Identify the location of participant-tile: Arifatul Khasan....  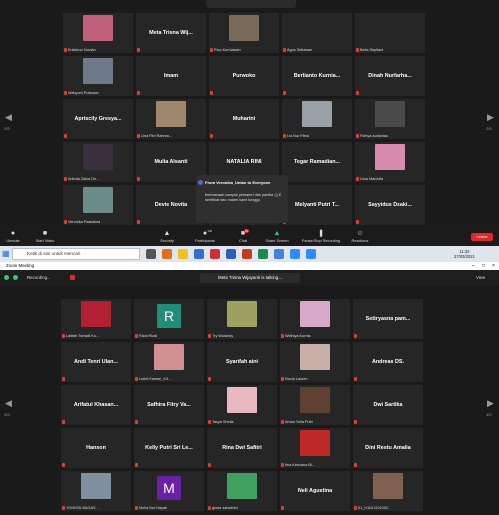
(96, 405).